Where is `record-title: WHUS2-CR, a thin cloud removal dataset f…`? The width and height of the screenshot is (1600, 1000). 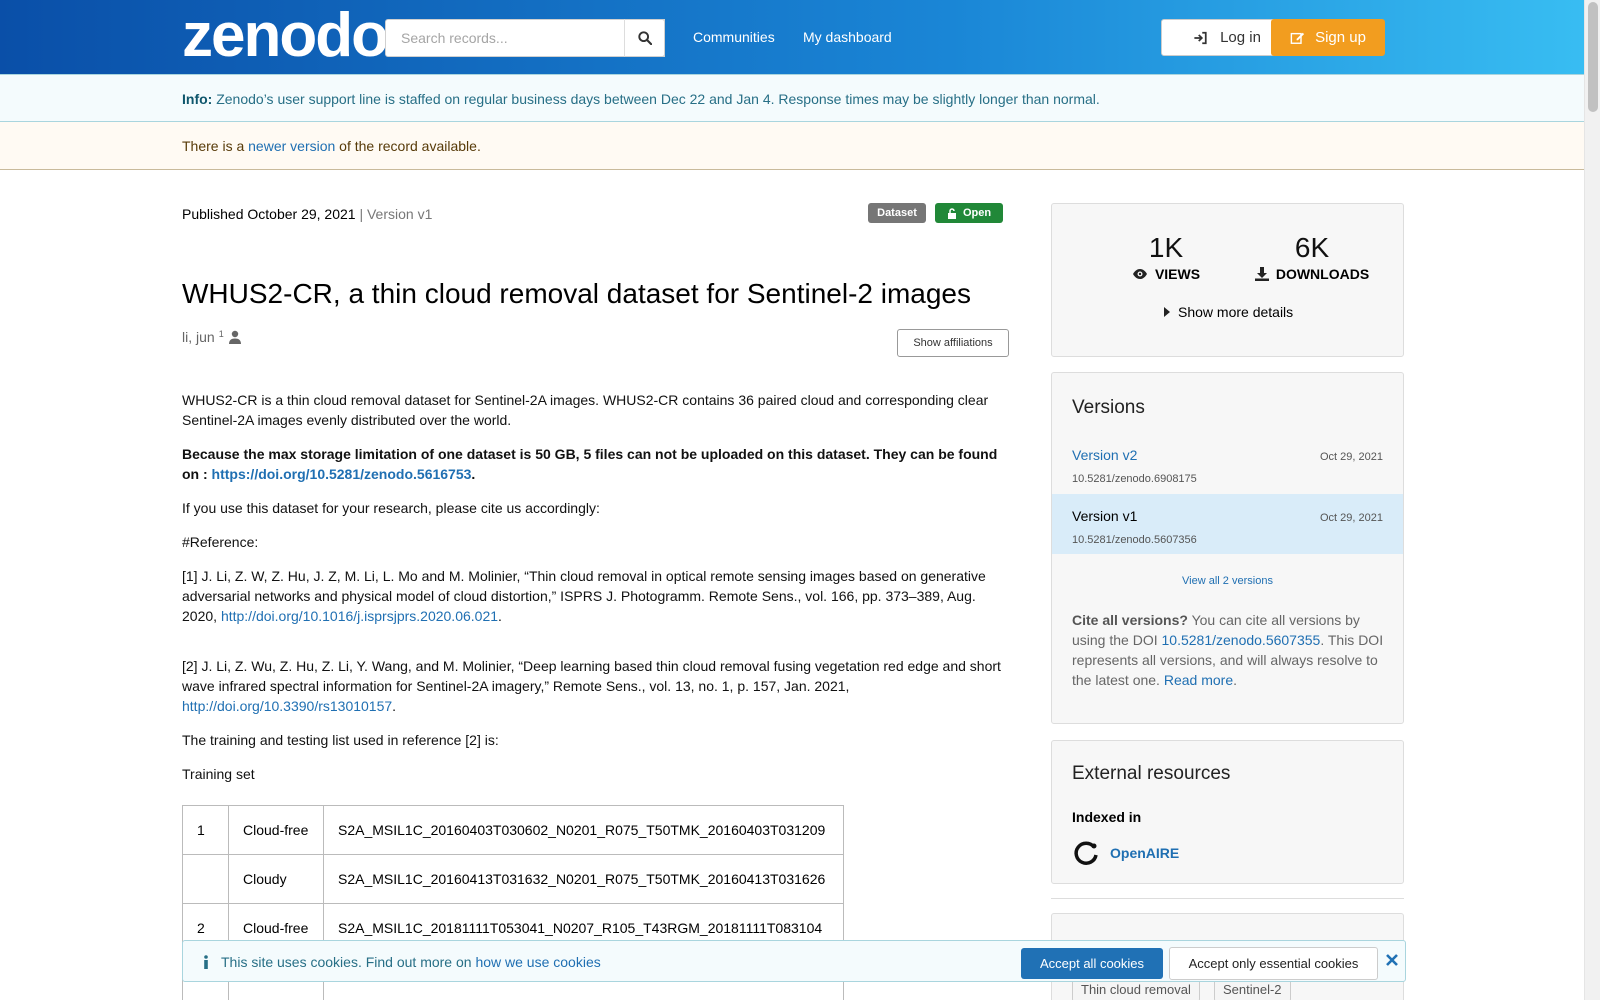 record-title: WHUS2-CR, a thin cloud removal dataset f… is located at coordinates (577, 293).